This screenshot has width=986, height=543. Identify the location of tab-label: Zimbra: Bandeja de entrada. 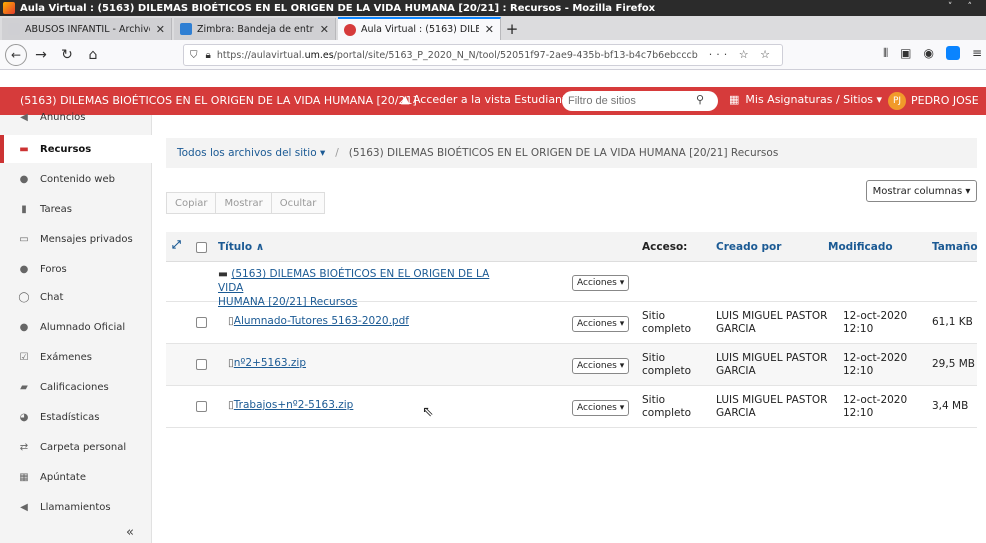
(255, 29).